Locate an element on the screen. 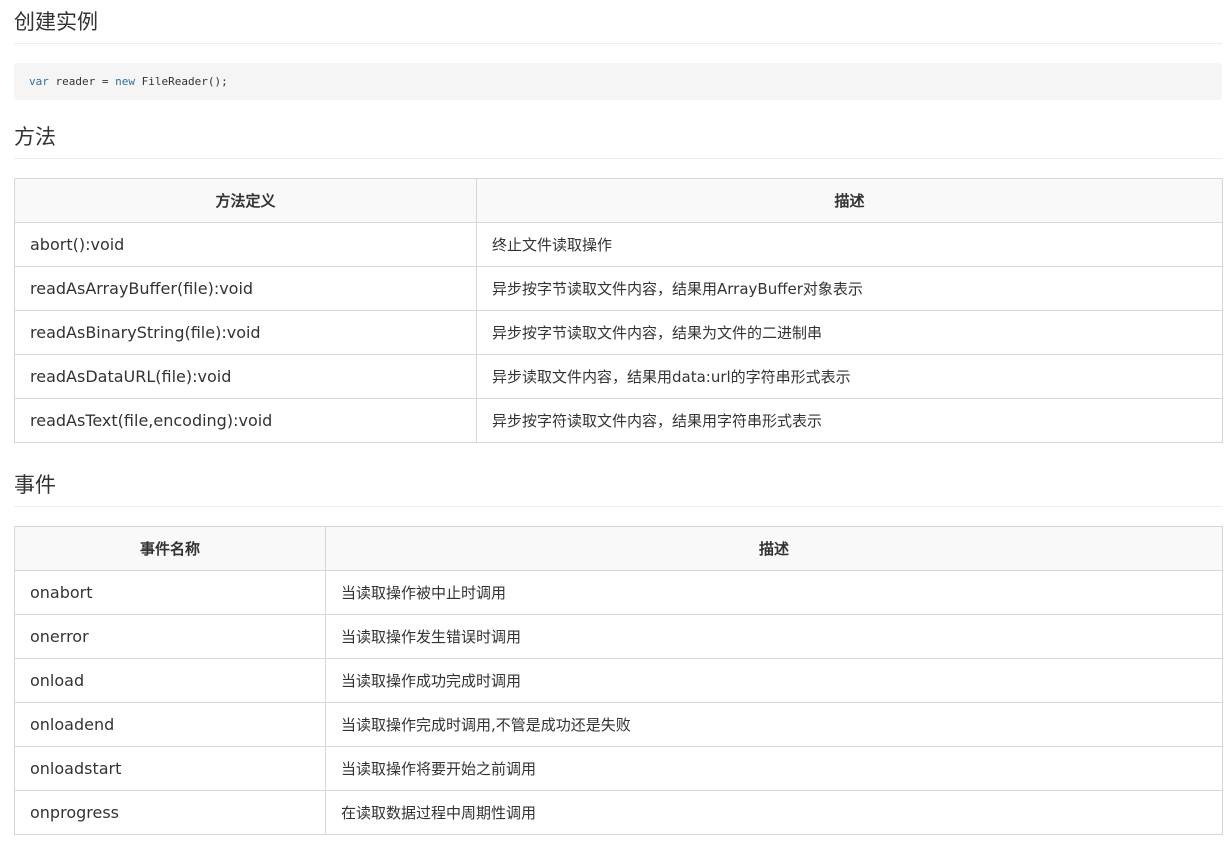 The image size is (1230, 848). method-description: 异步按字节读取文件内容，结果用ArrayBuffer对象表示 is located at coordinates (849, 288).